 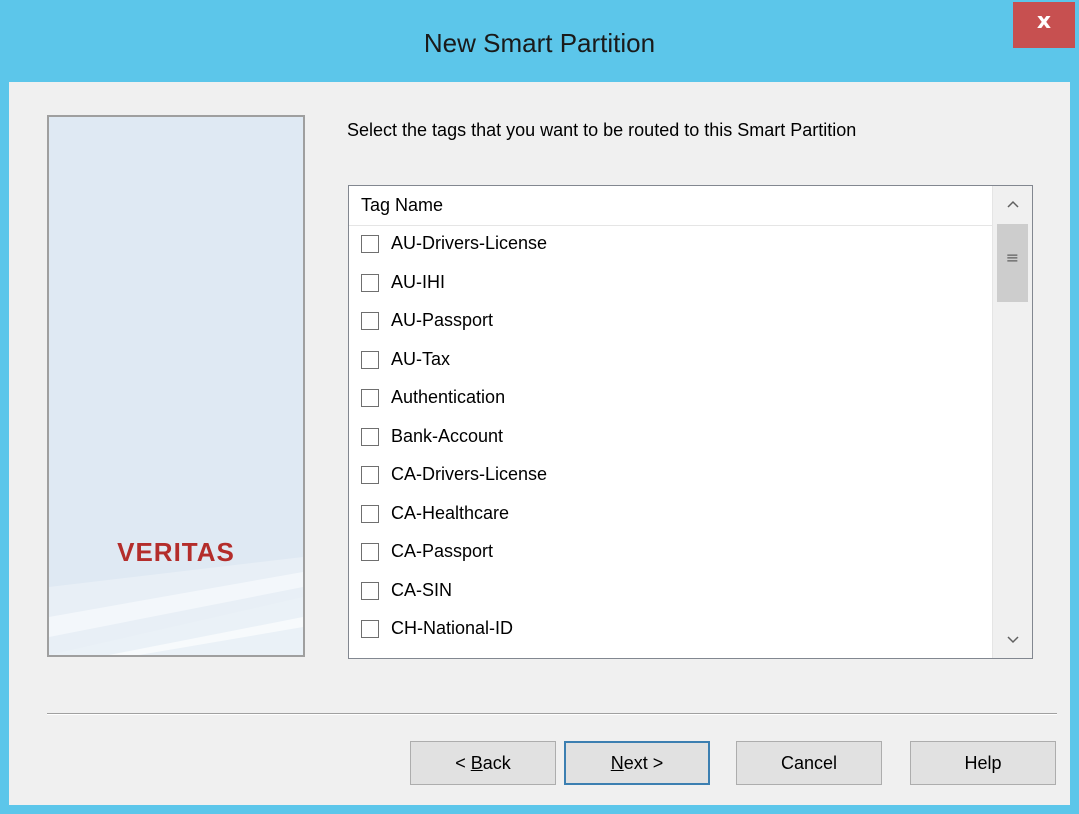 I want to click on tag-label: AU-IHI, so click(x=418, y=281).